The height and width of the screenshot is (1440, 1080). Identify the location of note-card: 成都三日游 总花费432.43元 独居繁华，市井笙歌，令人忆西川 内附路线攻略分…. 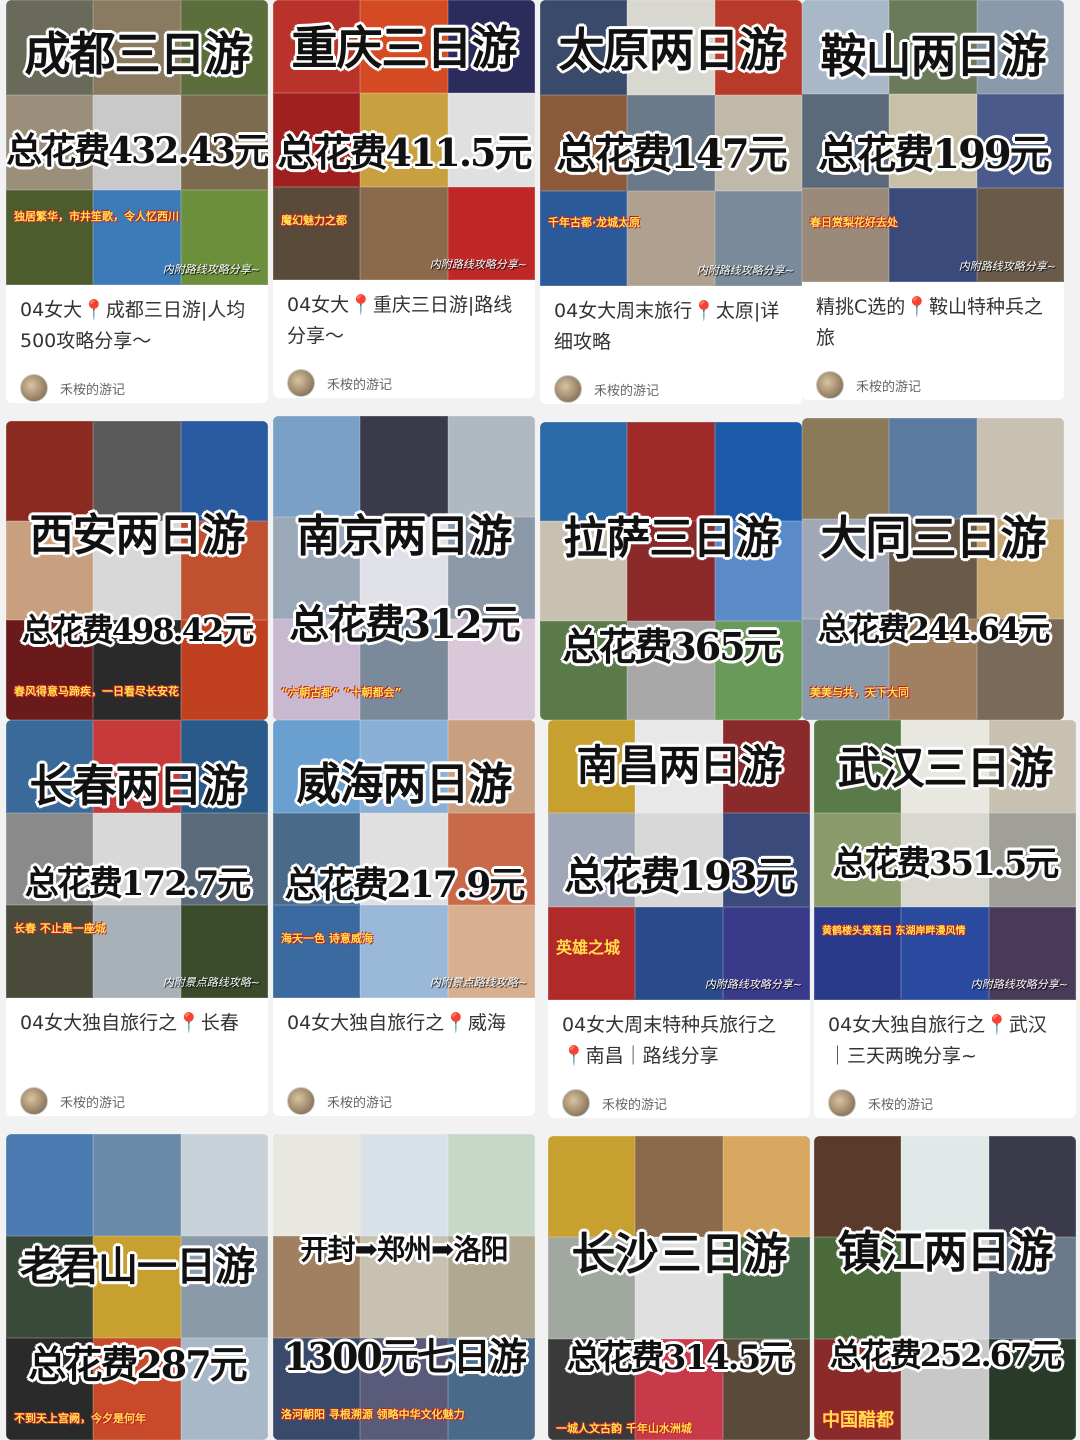
(137, 201).